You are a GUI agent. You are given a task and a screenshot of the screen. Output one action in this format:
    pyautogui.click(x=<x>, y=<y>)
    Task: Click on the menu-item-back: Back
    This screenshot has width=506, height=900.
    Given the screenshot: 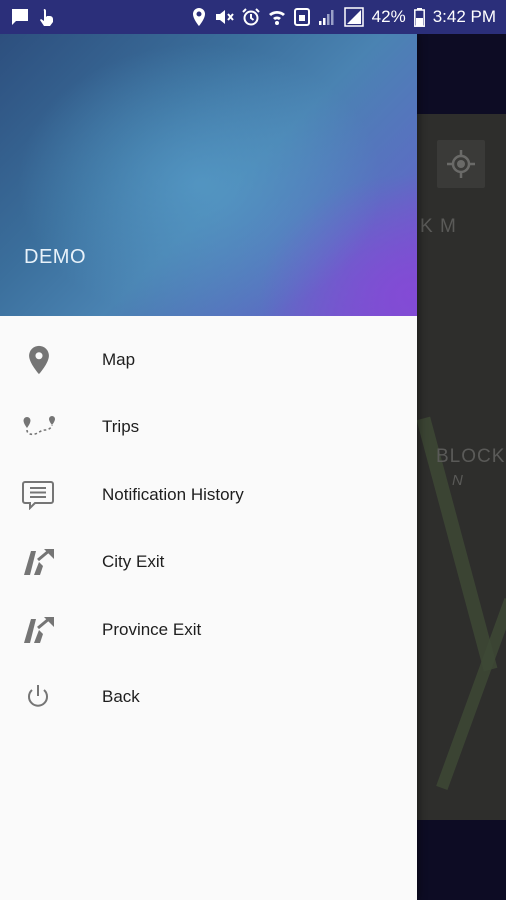 What is the action you would take?
    pyautogui.click(x=208, y=698)
    